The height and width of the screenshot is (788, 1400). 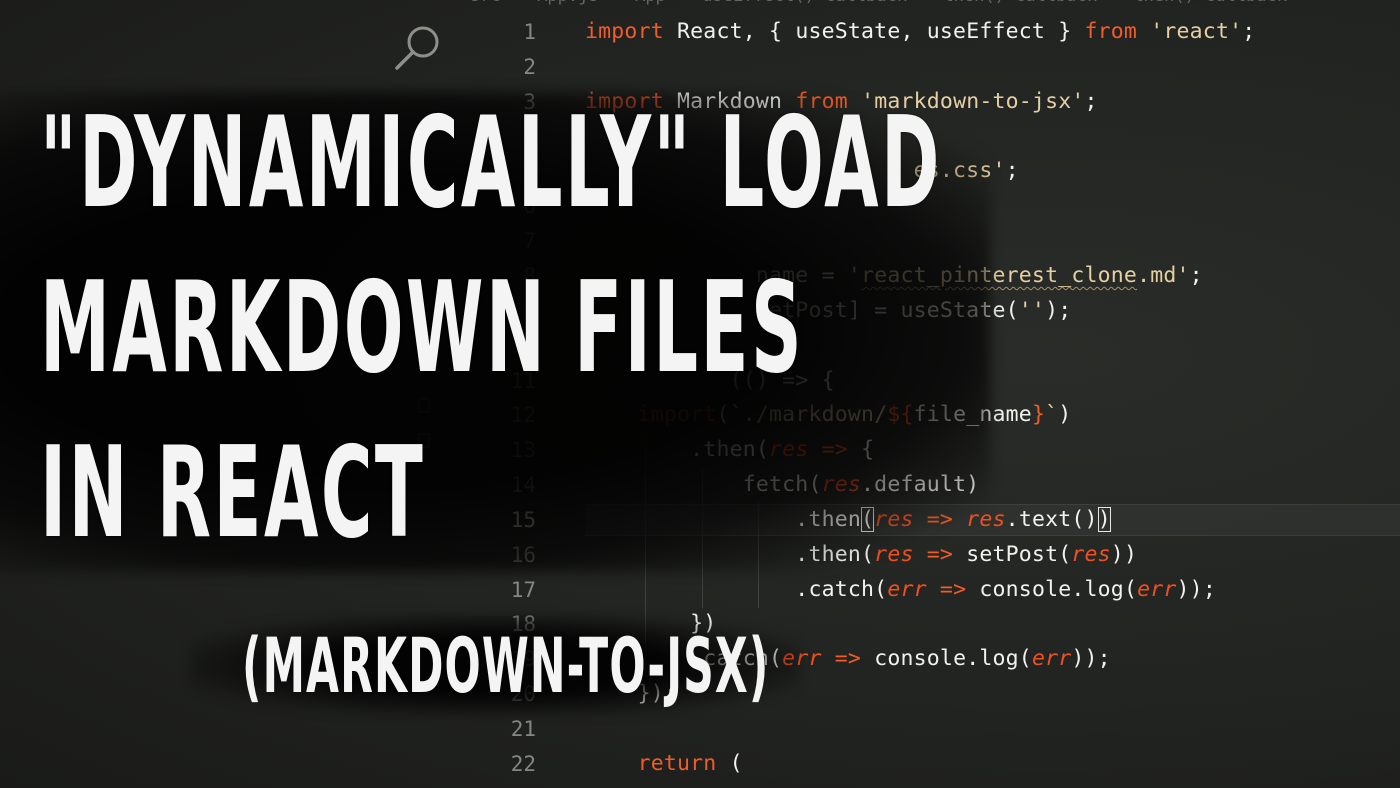 What do you see at coordinates (1163, 275) in the screenshot?
I see `code-token: .md'` at bounding box center [1163, 275].